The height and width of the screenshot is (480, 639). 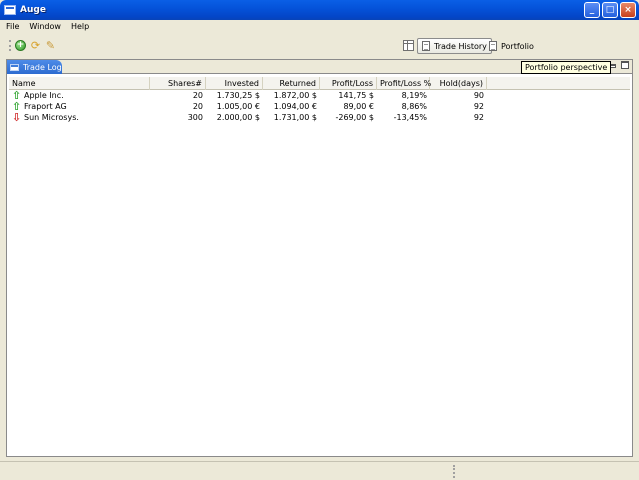 I want to click on cell-hold-days: 90, so click(x=478, y=95).